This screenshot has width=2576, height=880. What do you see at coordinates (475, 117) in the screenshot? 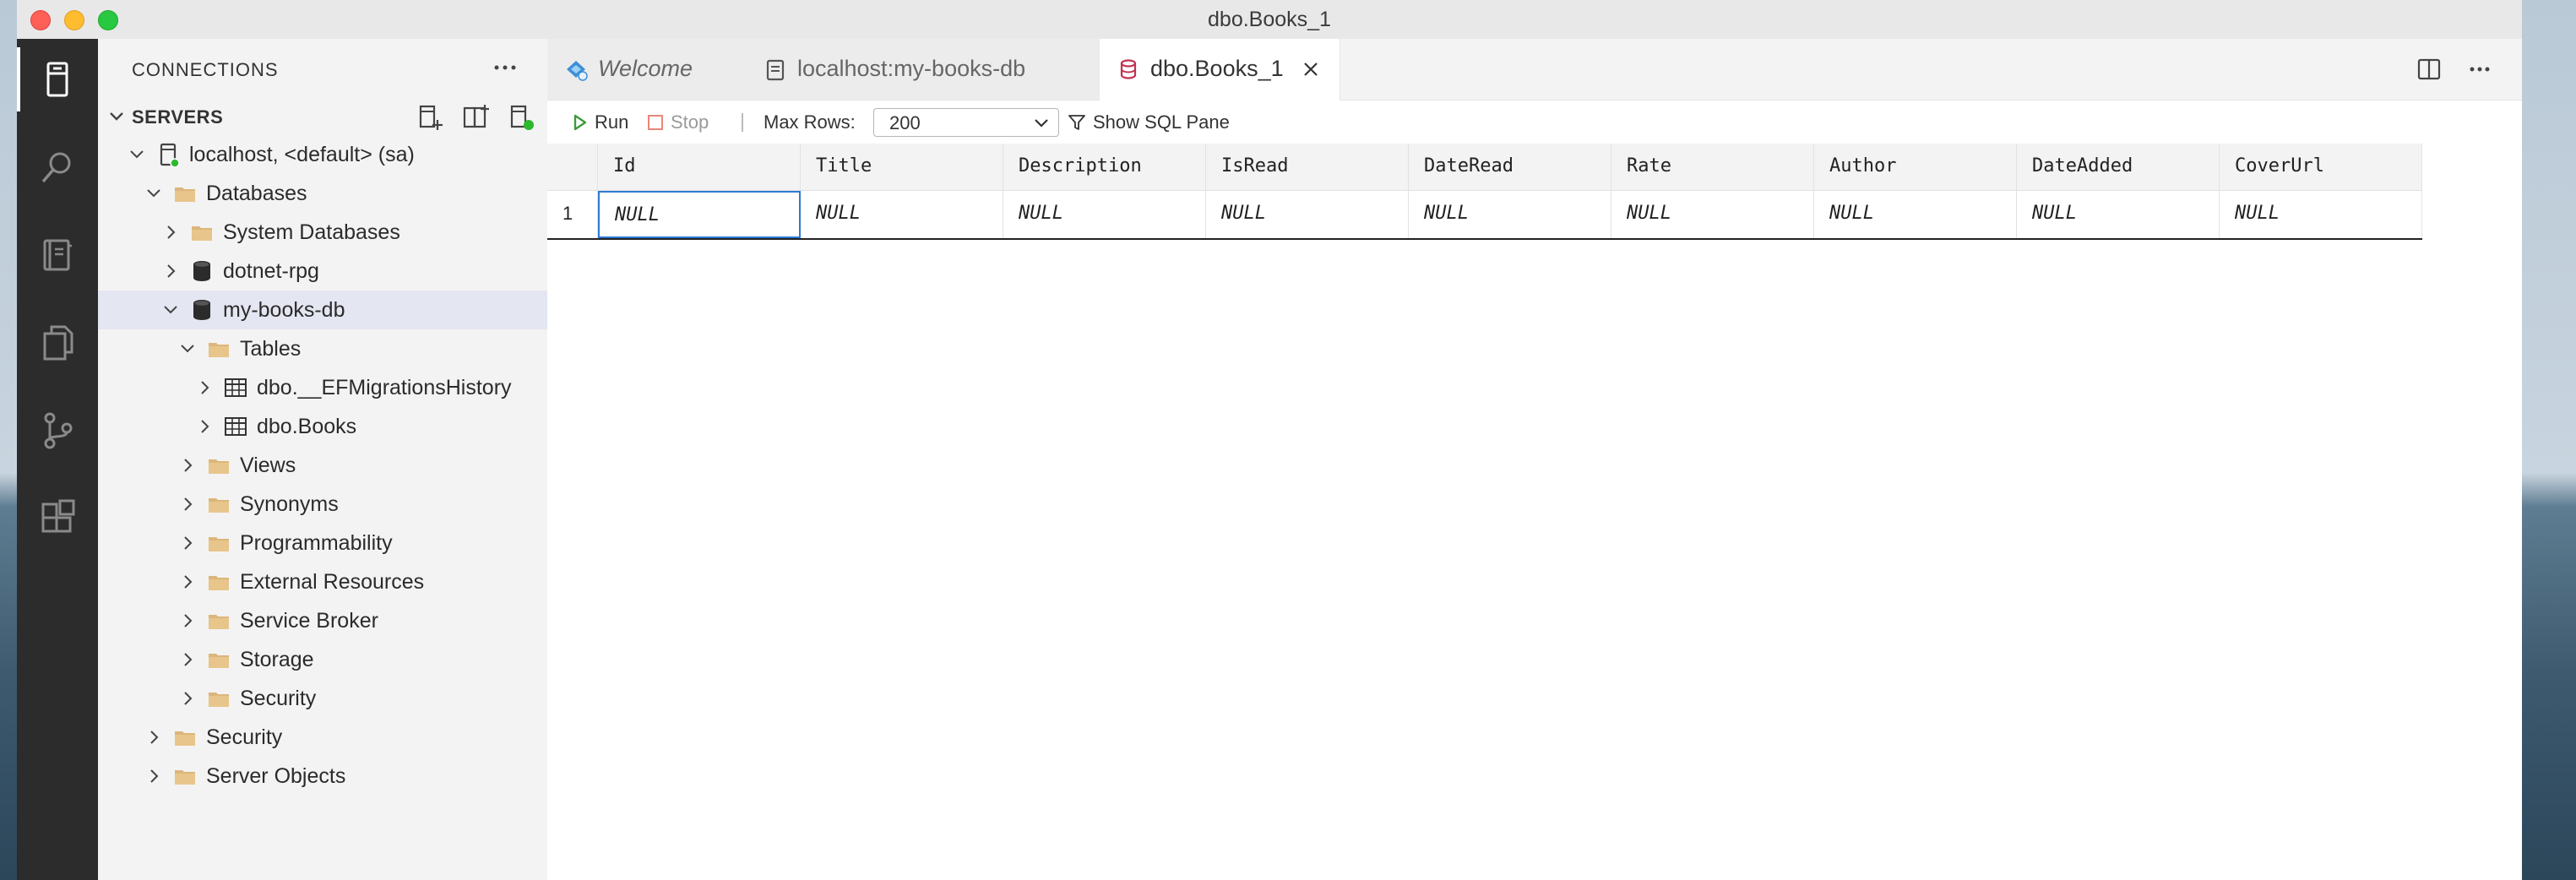
I see `new-server-group-icon` at bounding box center [475, 117].